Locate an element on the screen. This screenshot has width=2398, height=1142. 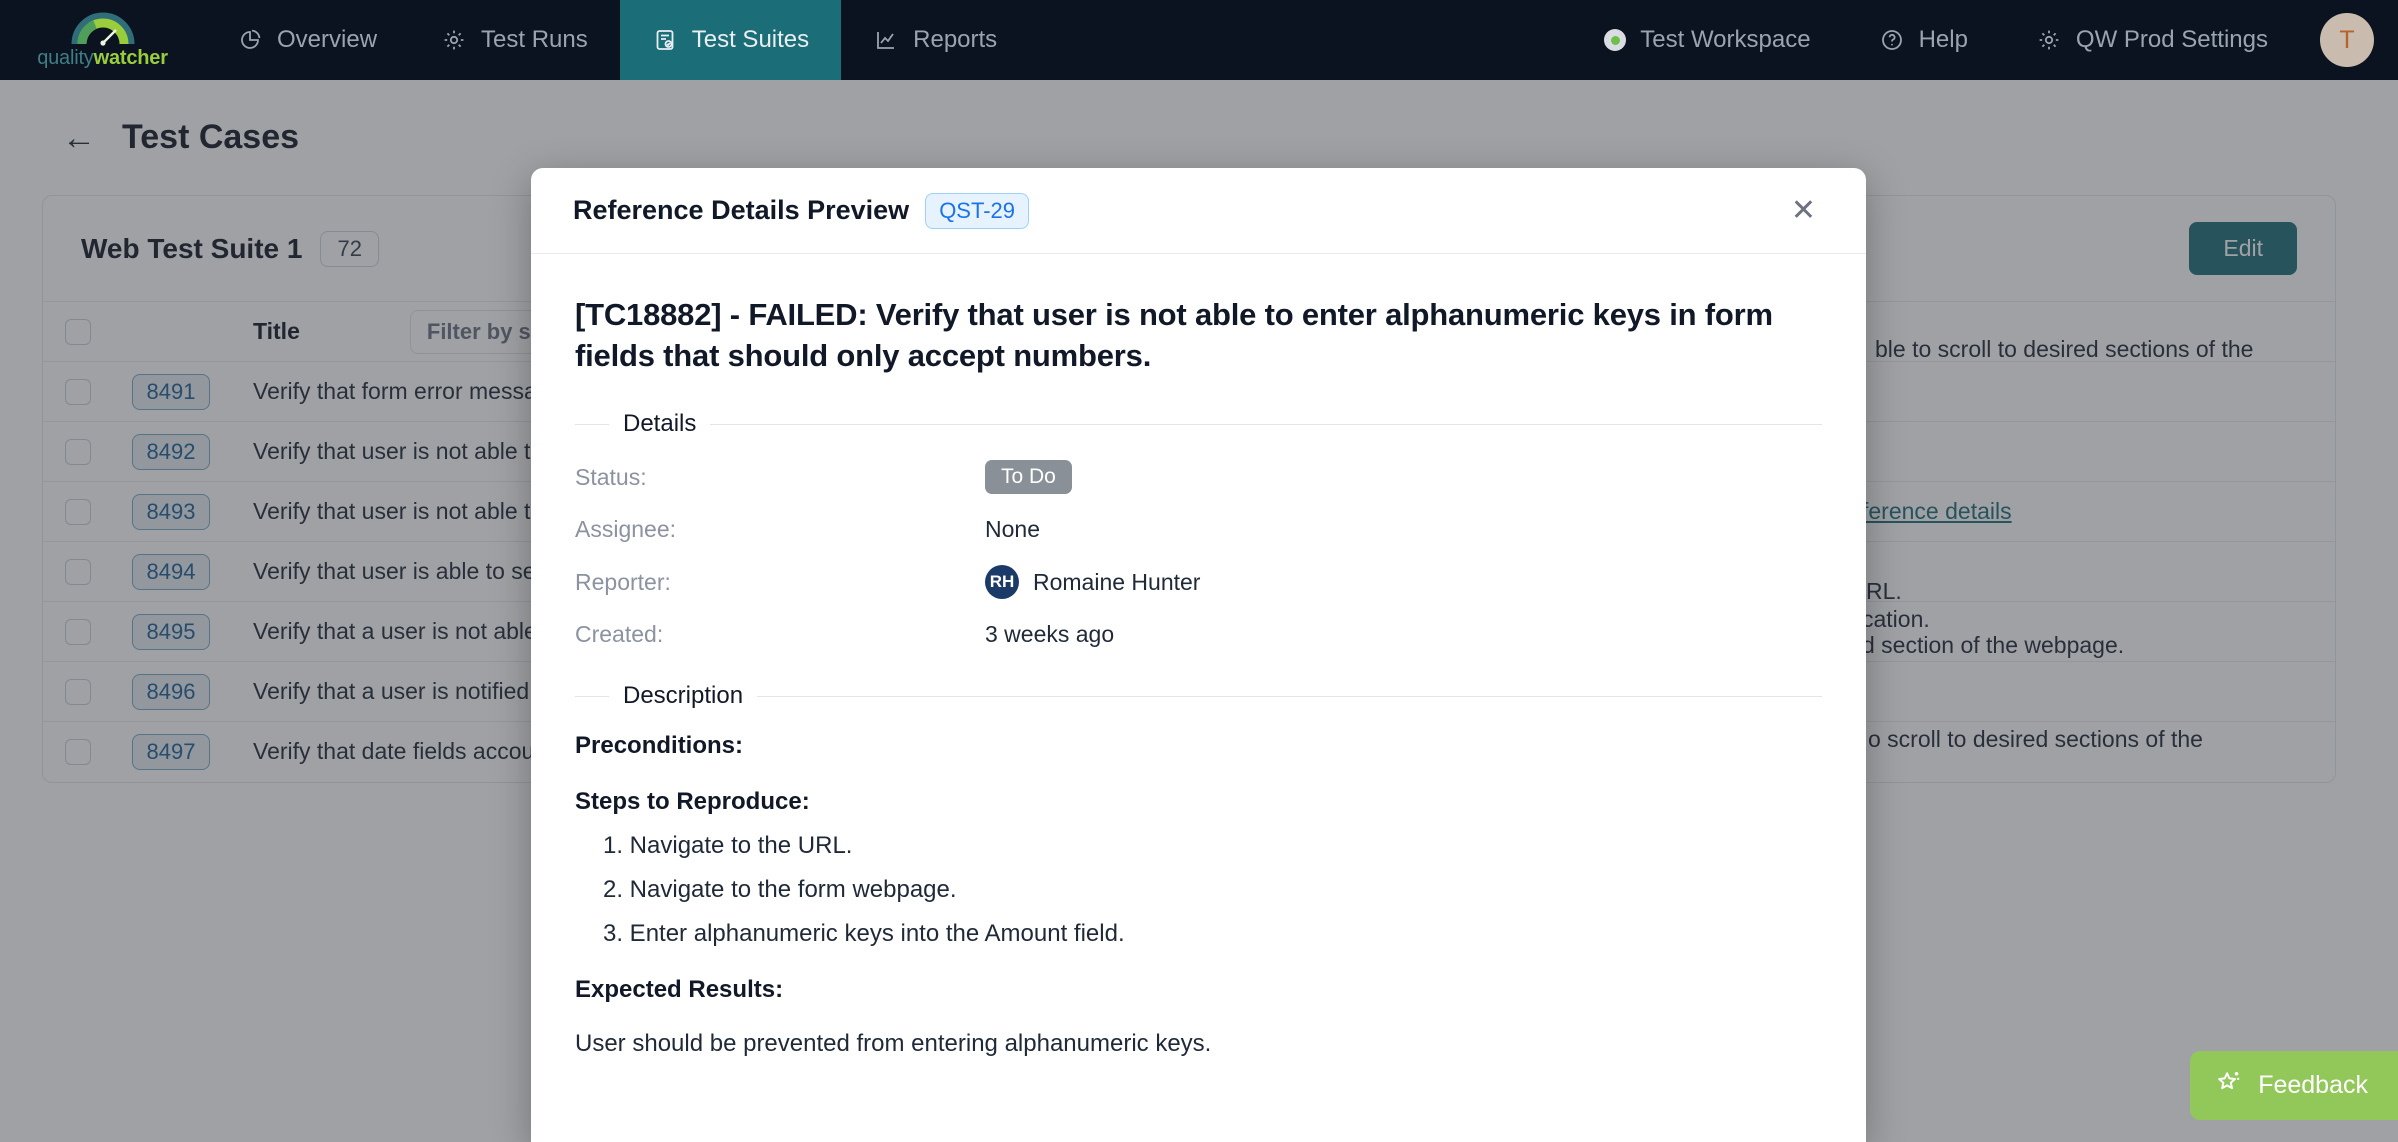
nav-label-help: Help is located at coordinates (1943, 39).